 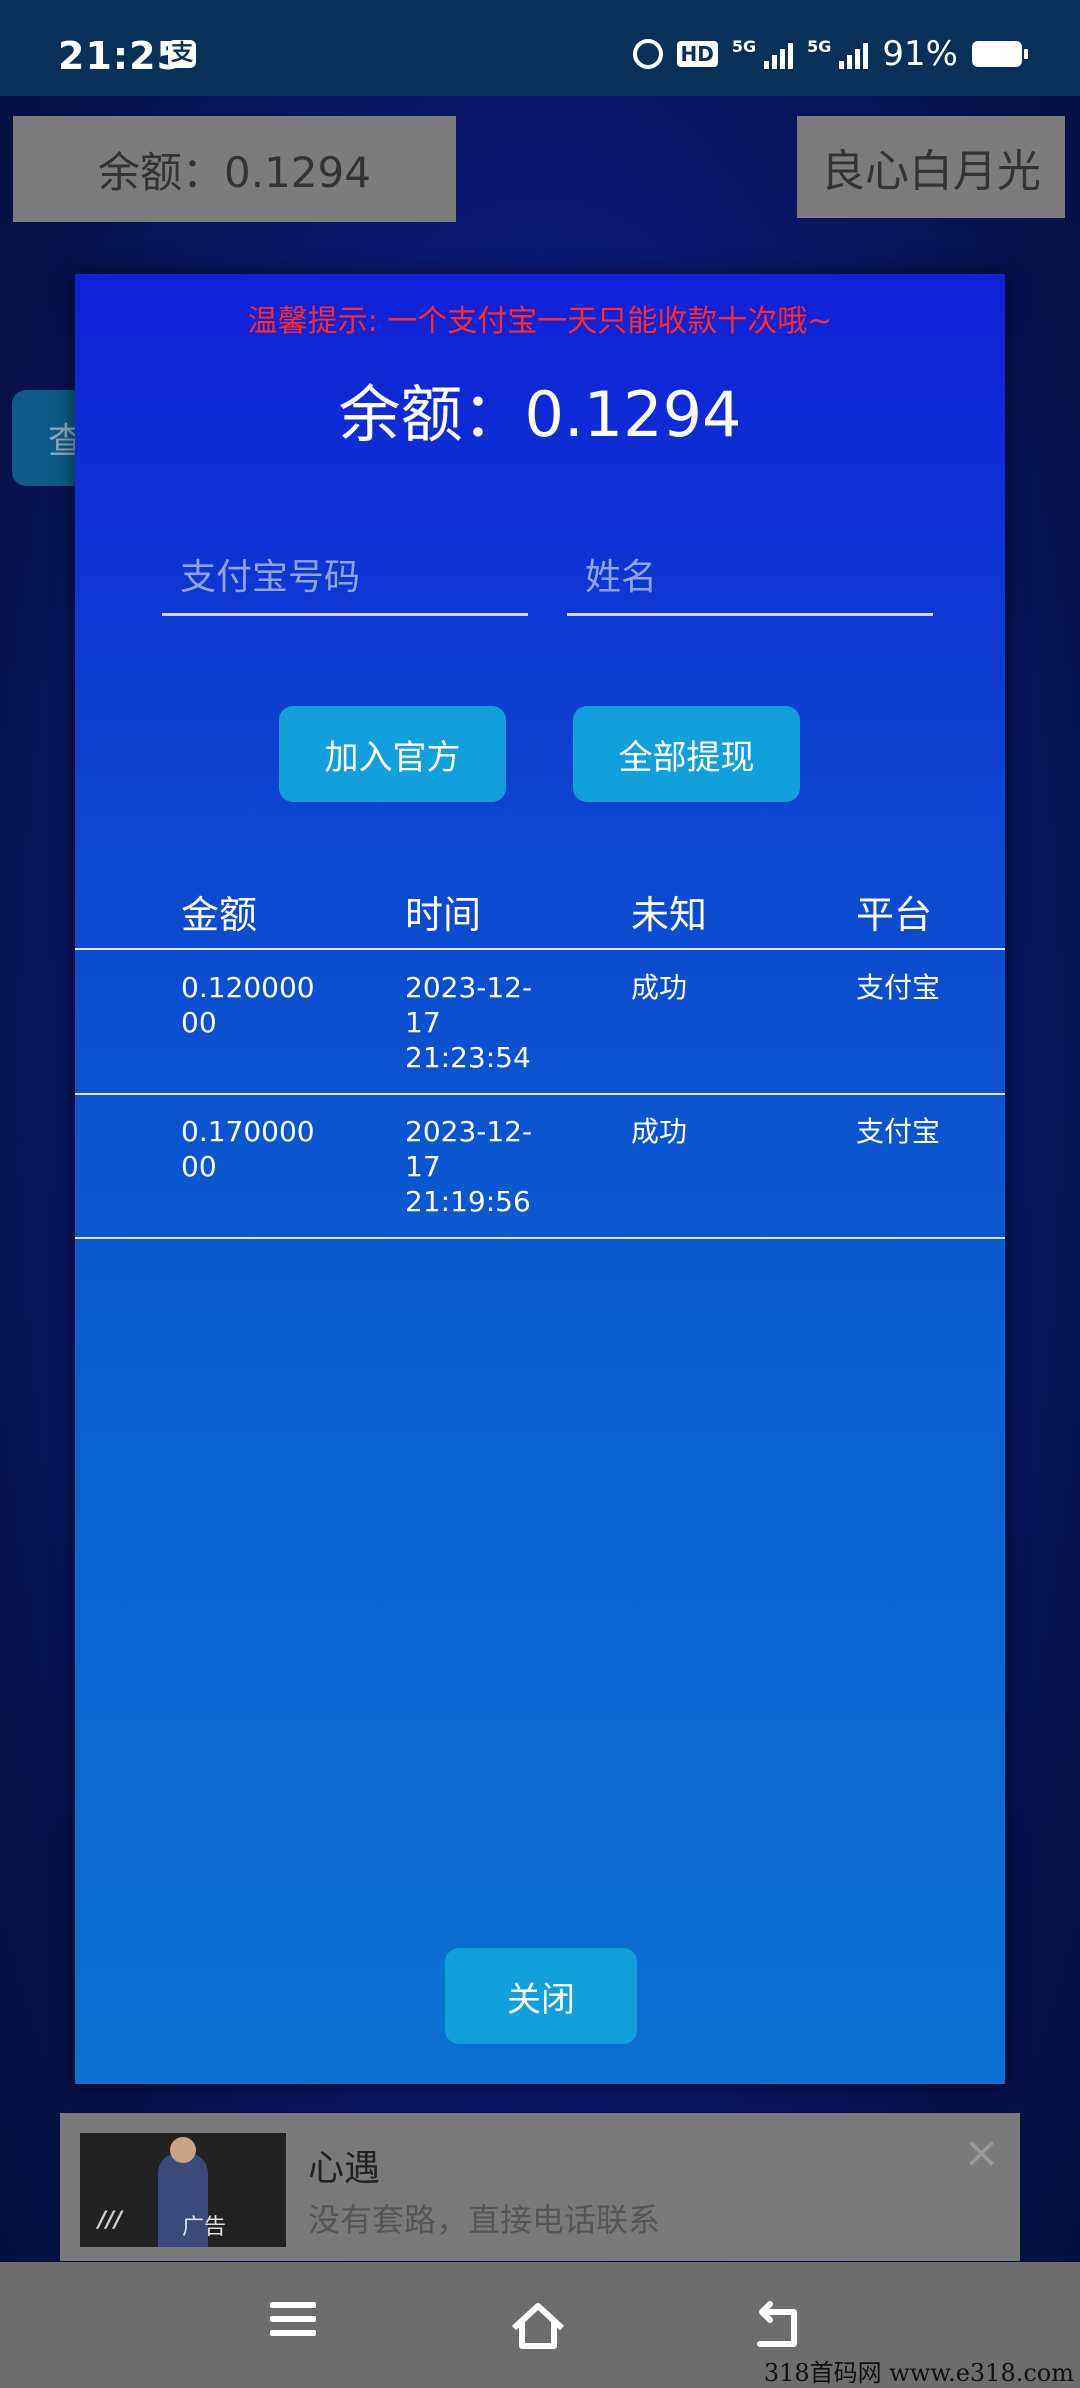 What do you see at coordinates (234, 169) in the screenshot?
I see `background-balance: 余额：0.1294` at bounding box center [234, 169].